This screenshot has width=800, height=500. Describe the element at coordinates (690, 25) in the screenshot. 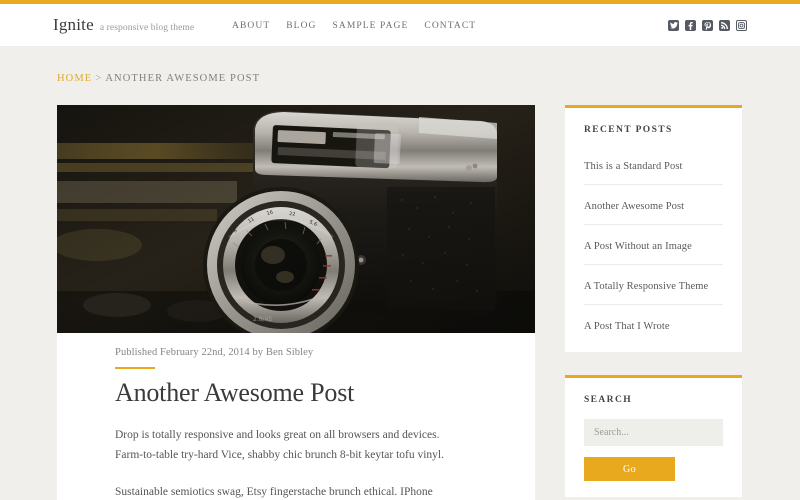

I see `facebook-icon` at that location.